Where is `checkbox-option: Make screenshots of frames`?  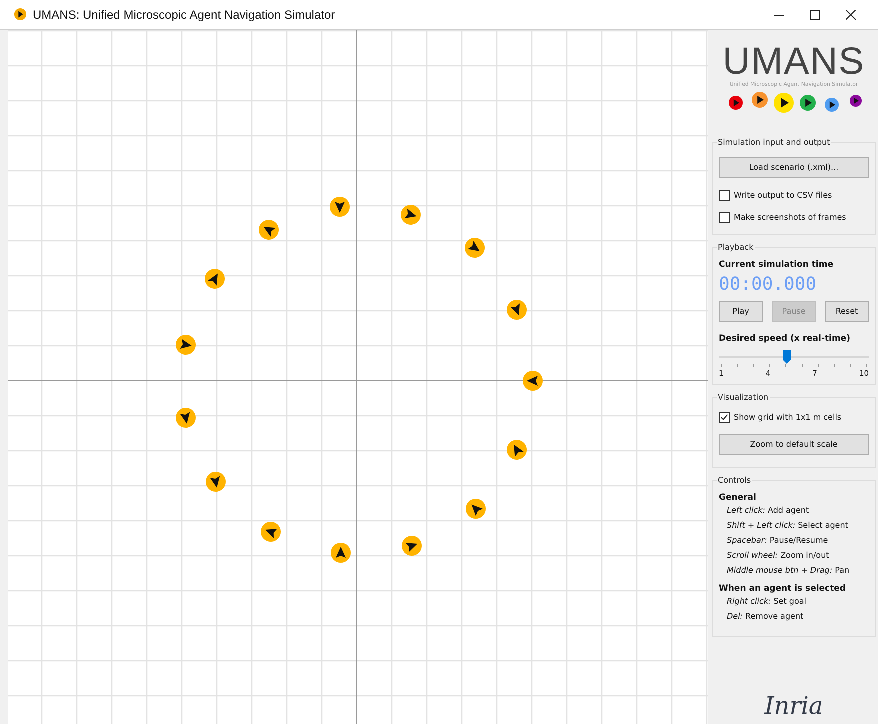 checkbox-option: Make screenshots of frames is located at coordinates (794, 217).